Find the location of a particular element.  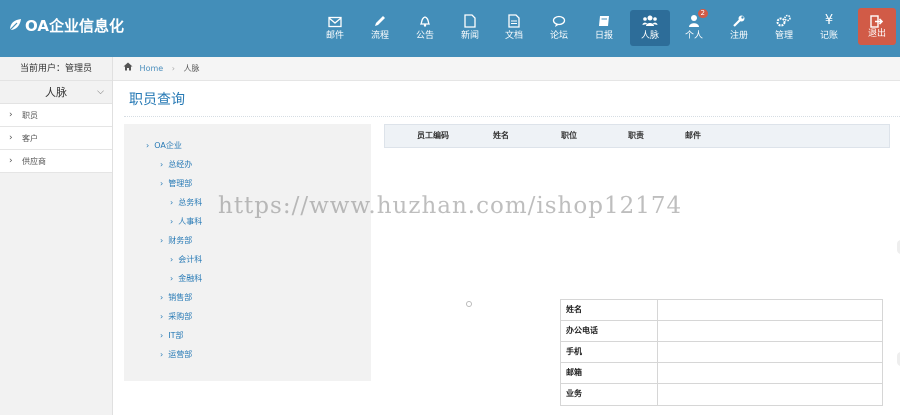

tree-node-label: OA企业 is located at coordinates (168, 145).